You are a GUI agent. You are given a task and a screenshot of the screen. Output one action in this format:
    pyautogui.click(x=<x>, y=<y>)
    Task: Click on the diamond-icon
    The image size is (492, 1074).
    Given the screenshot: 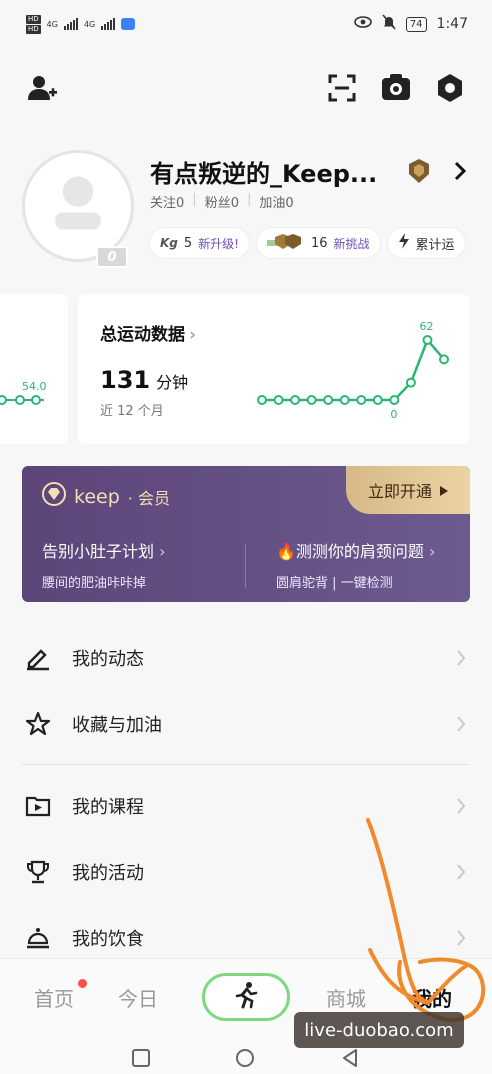 What is the action you would take?
    pyautogui.click(x=54, y=496)
    